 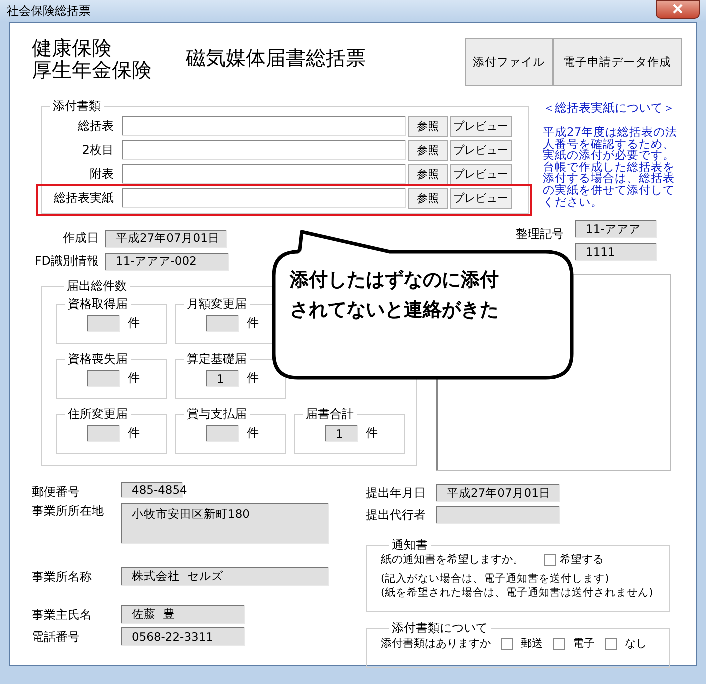 I want to click on field-label: 整理記号, so click(x=540, y=234).